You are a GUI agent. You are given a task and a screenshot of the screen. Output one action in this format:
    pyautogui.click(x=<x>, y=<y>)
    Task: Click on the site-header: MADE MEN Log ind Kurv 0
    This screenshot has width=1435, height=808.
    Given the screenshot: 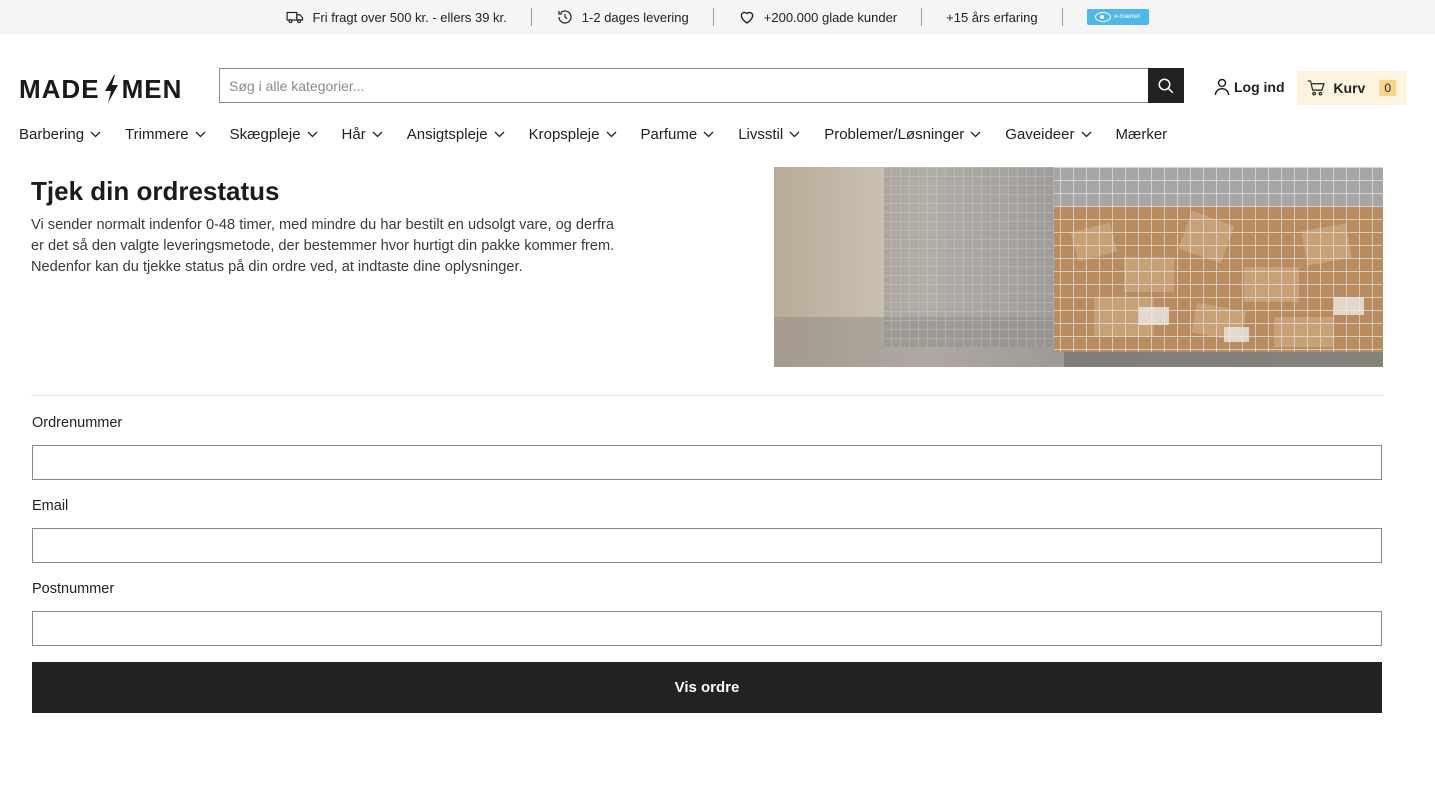 What is the action you would take?
    pyautogui.click(x=717, y=85)
    